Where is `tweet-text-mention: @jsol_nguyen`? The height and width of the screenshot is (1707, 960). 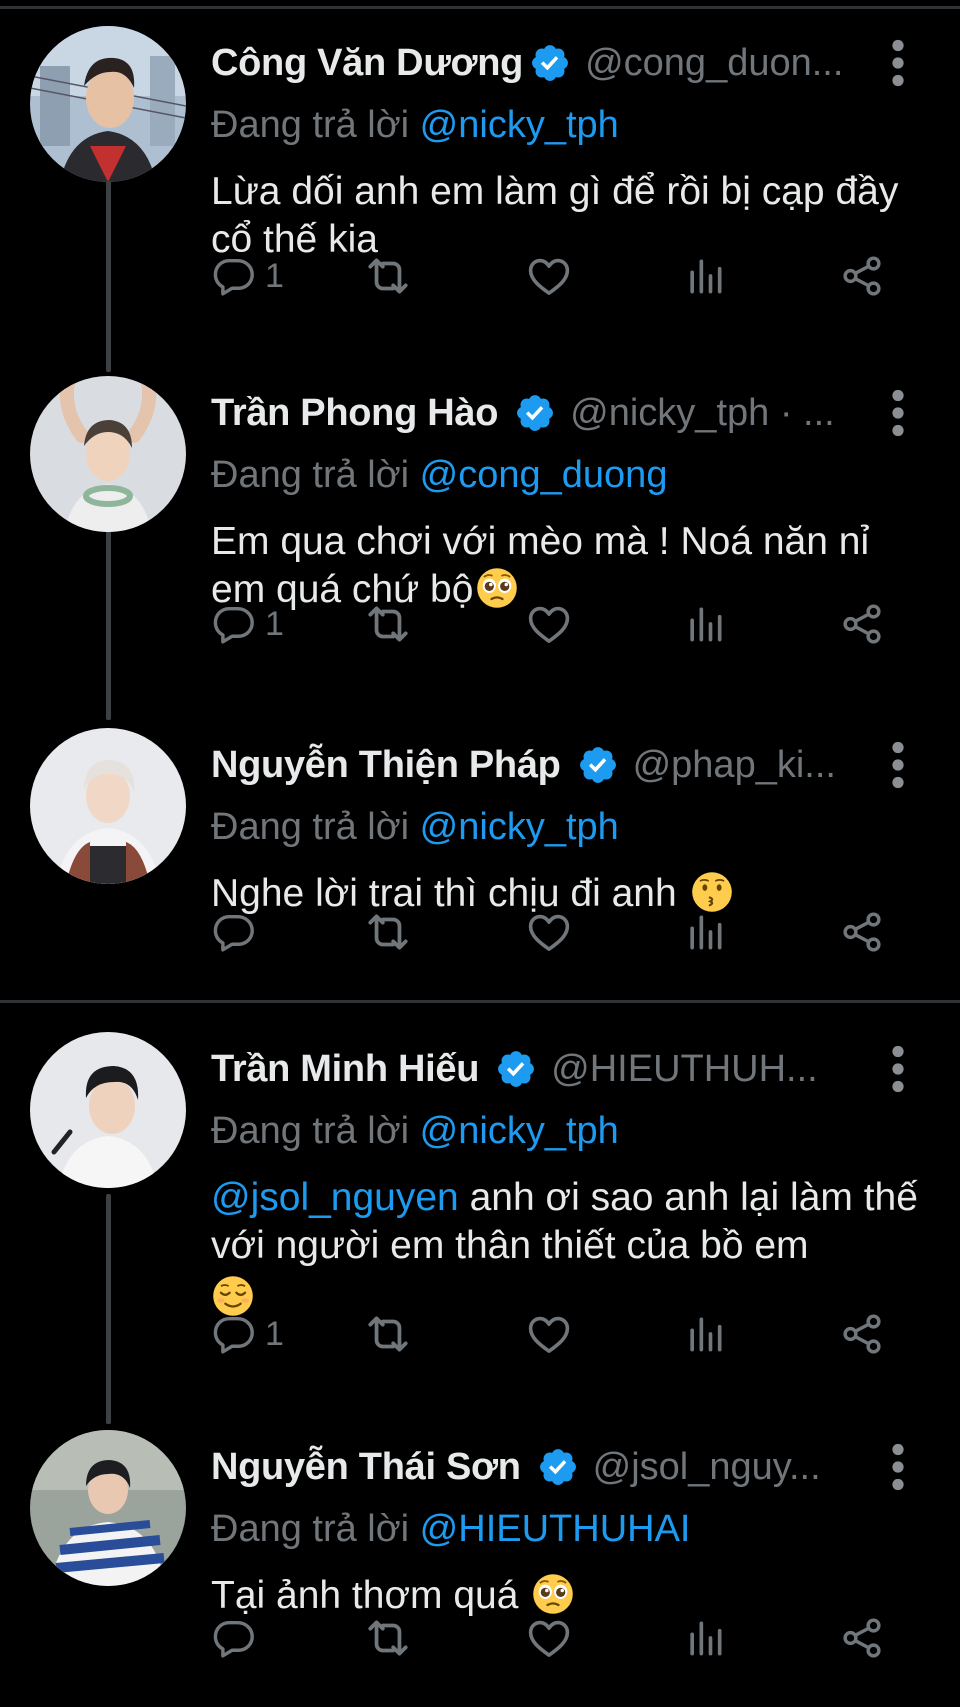
tweet-text-mention: @jsol_nguyen is located at coordinates (335, 1197).